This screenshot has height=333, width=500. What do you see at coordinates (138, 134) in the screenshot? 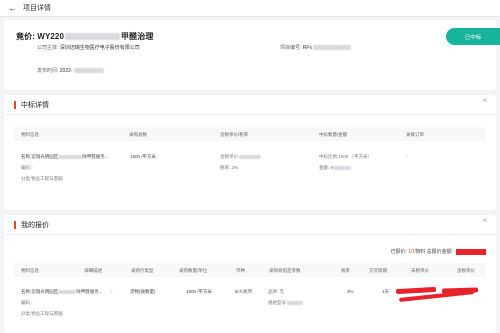
I see `award-col-quantity: 采购总数` at bounding box center [138, 134].